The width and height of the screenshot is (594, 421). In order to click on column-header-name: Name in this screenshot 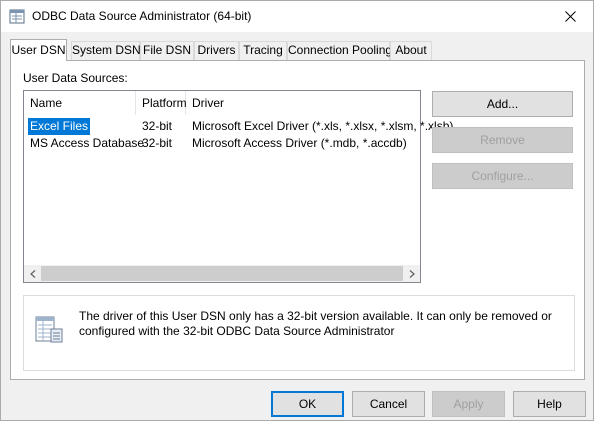, I will do `click(80, 103)`.